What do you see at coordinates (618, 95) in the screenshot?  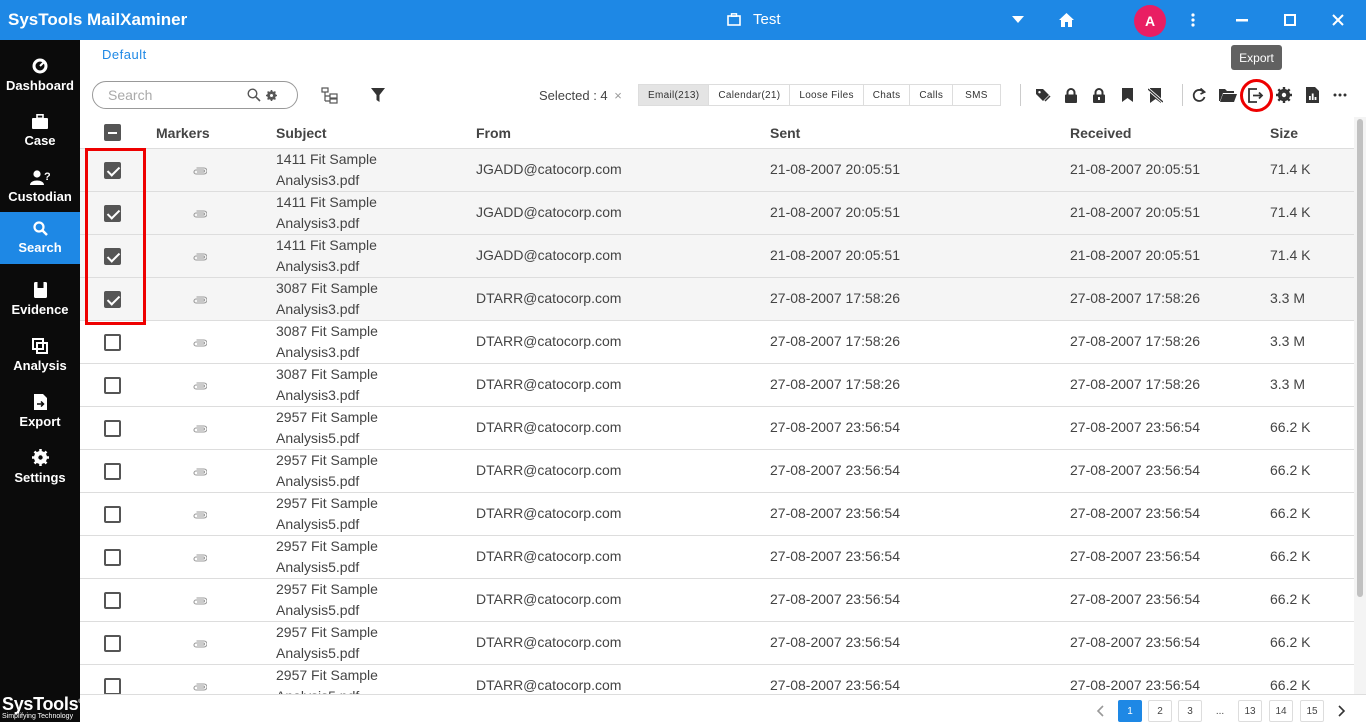 I see `clear-selection-icon: ×` at bounding box center [618, 95].